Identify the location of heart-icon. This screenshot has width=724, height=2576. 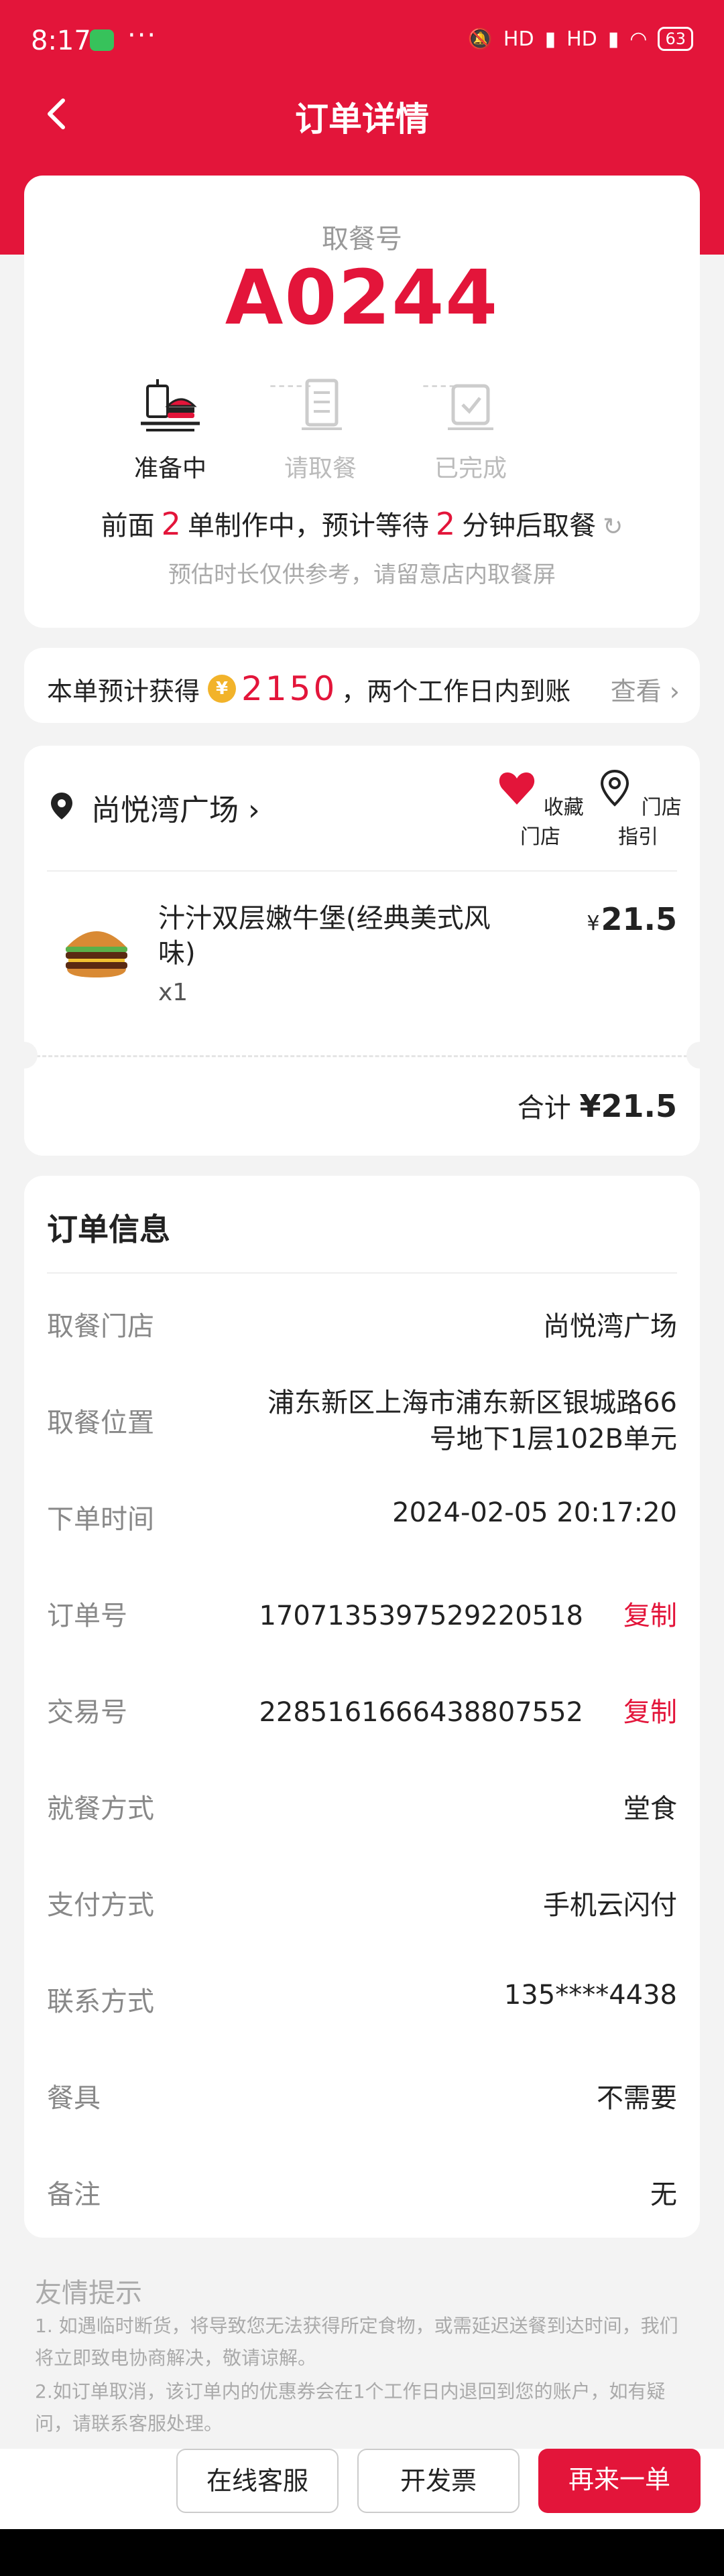
(517, 788).